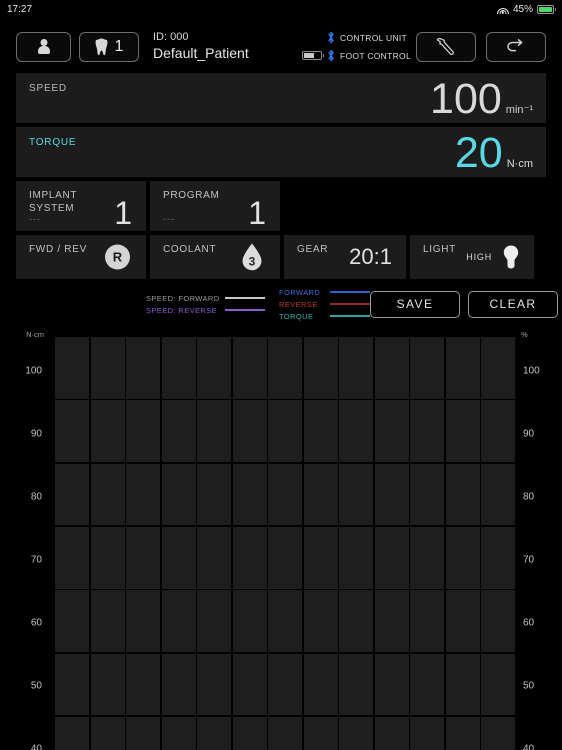 This screenshot has width=562, height=750. I want to click on connection-status: CONTROL UNIT FOOT CONTROL, so click(356, 46).